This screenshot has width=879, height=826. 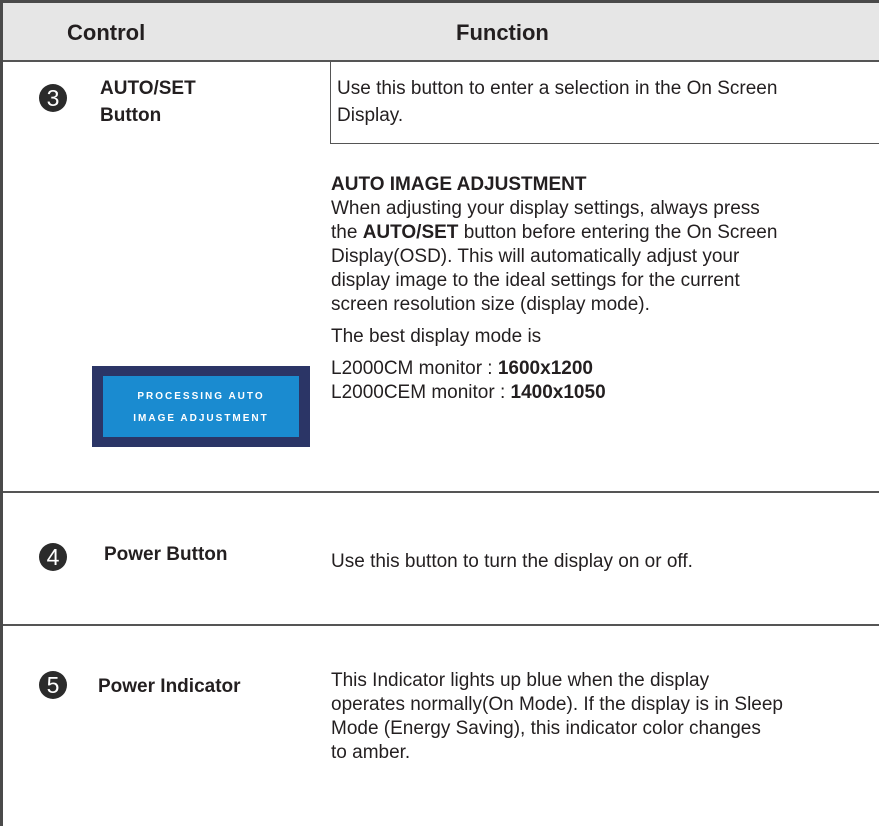 What do you see at coordinates (53, 685) in the screenshot?
I see `number-5-badge: 5` at bounding box center [53, 685].